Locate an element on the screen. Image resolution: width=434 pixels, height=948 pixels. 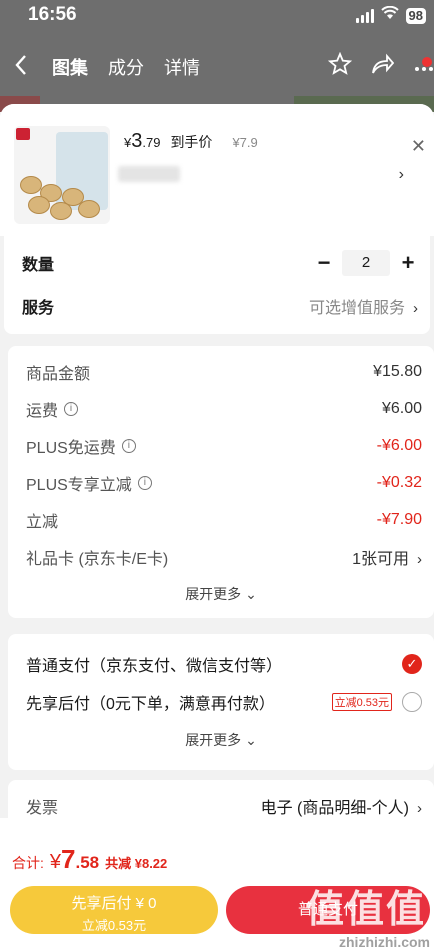
fee-value: ¥15.80 is located at coordinates (397, 371).